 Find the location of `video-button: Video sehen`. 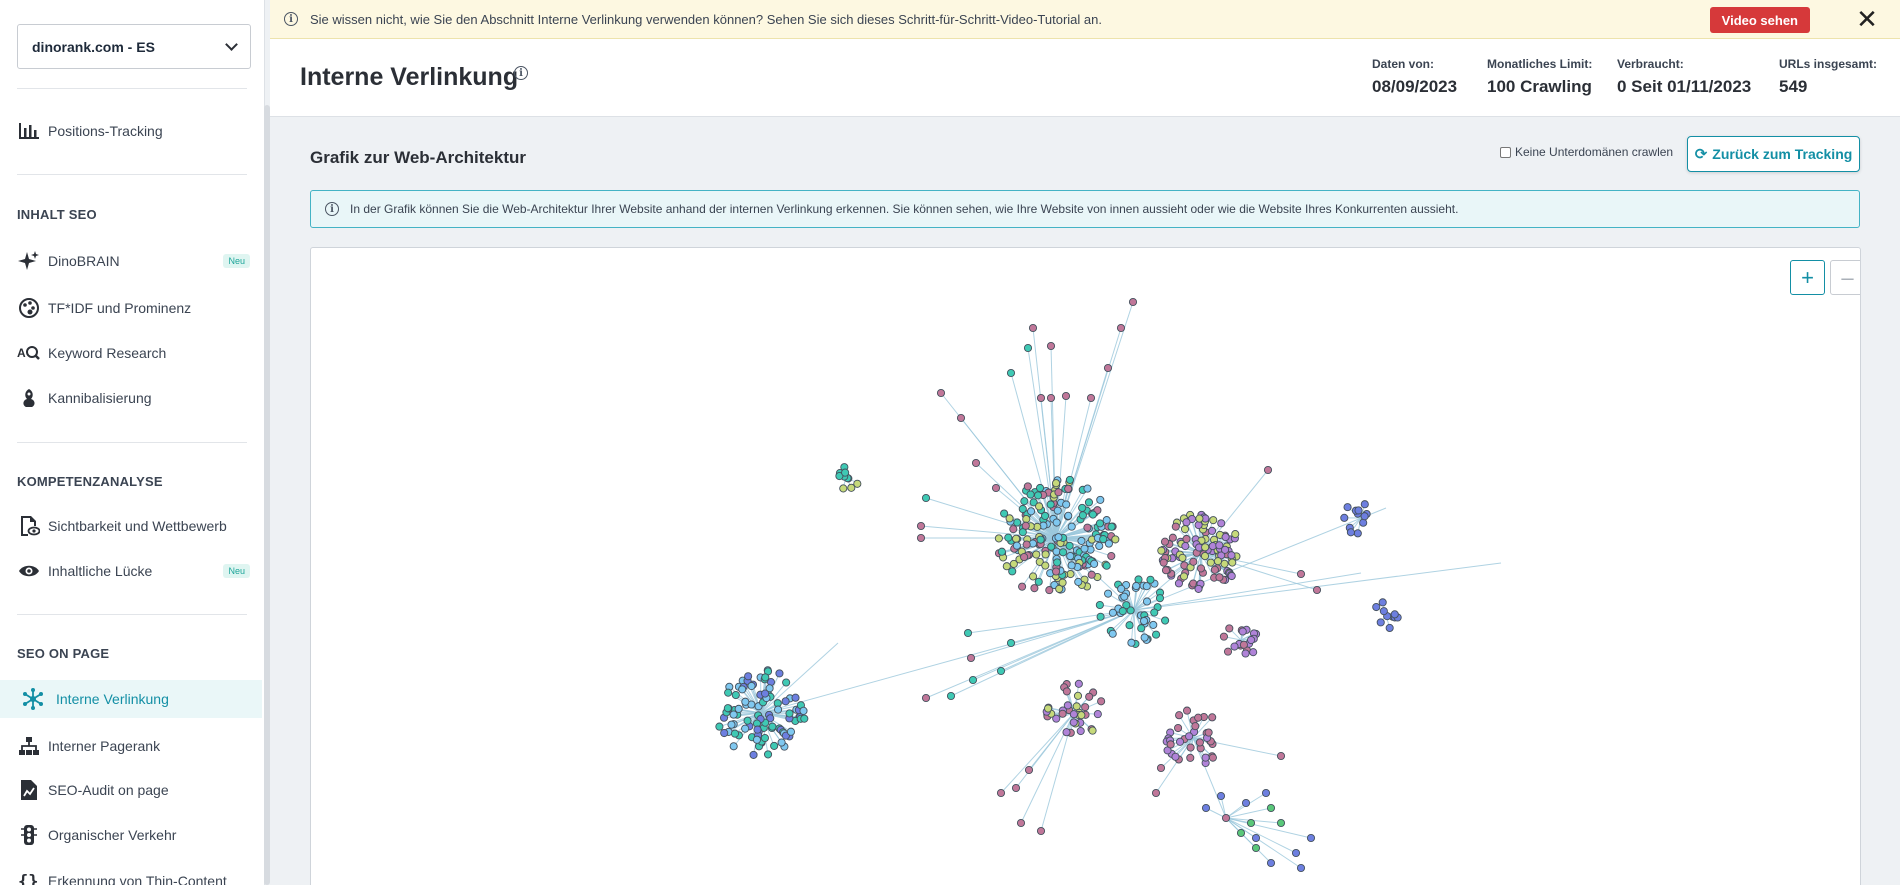

video-button: Video sehen is located at coordinates (1759, 20).